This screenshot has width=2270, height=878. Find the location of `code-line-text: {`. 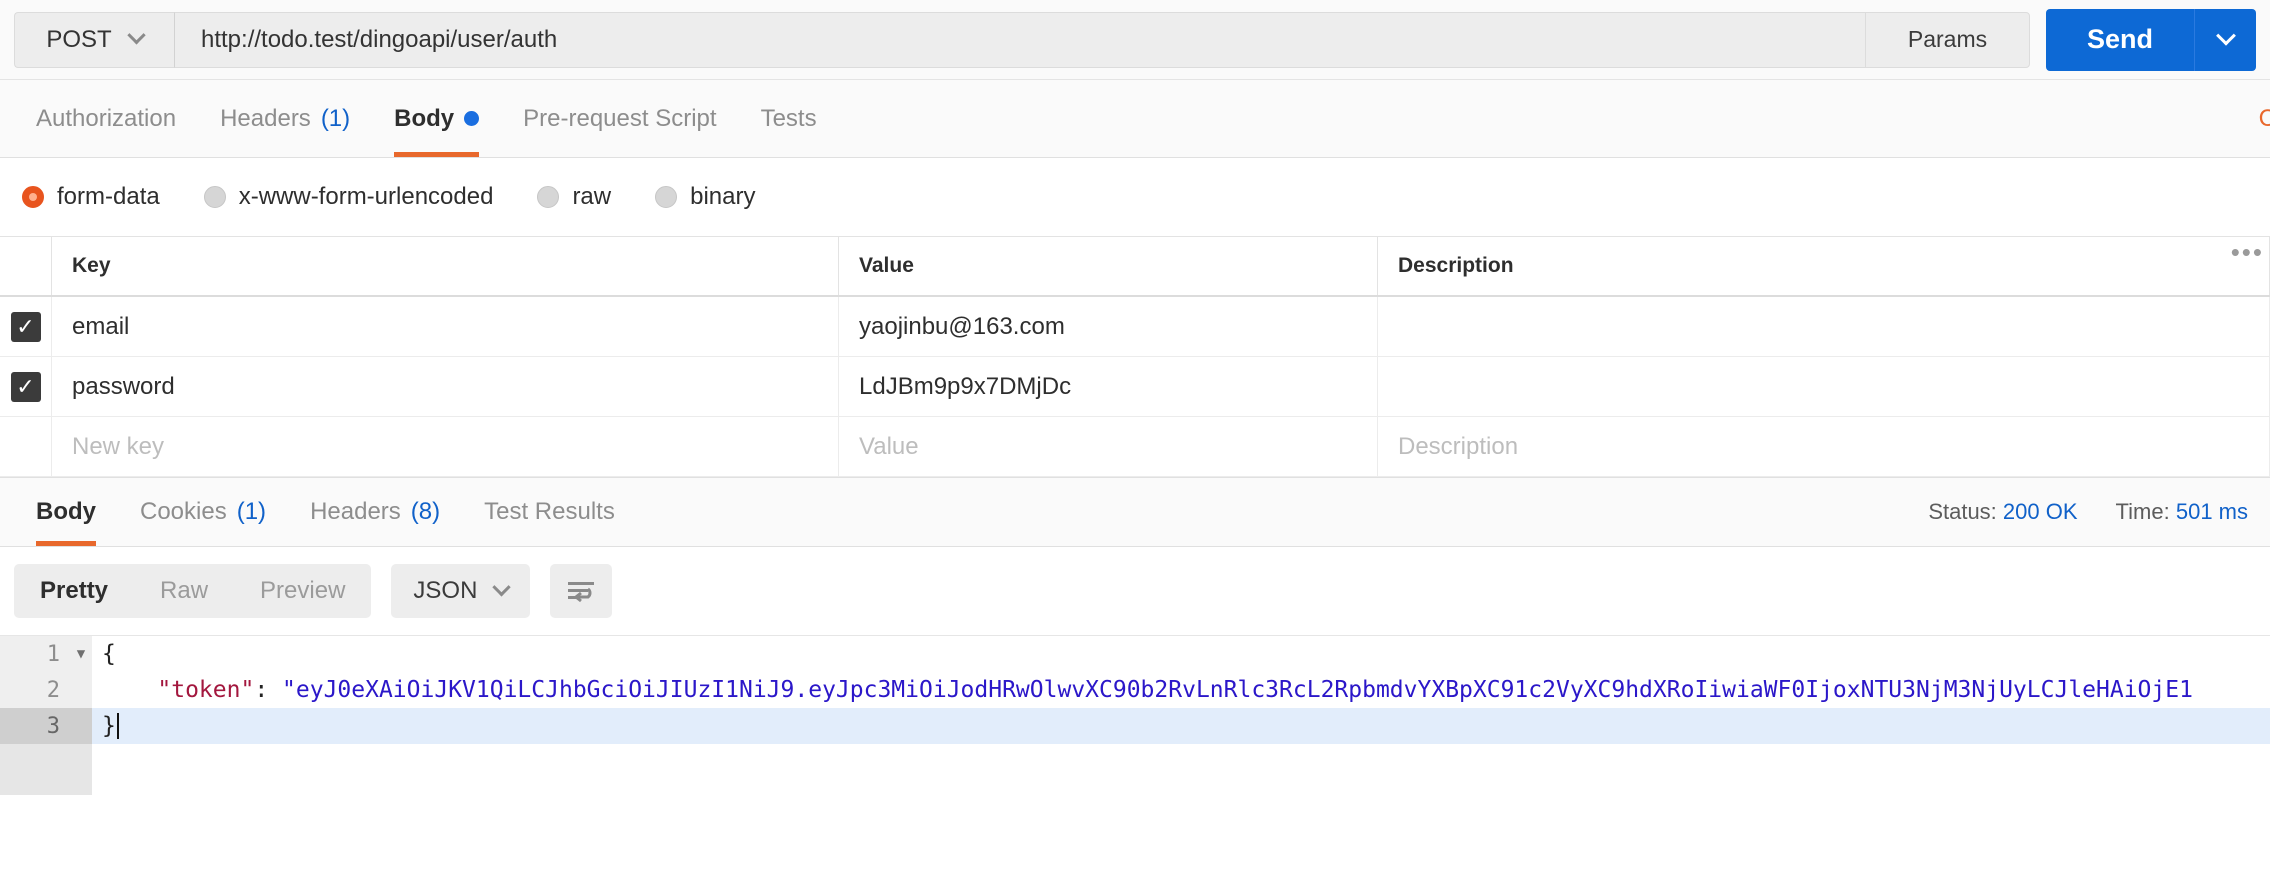

code-line-text: { is located at coordinates (104, 654).